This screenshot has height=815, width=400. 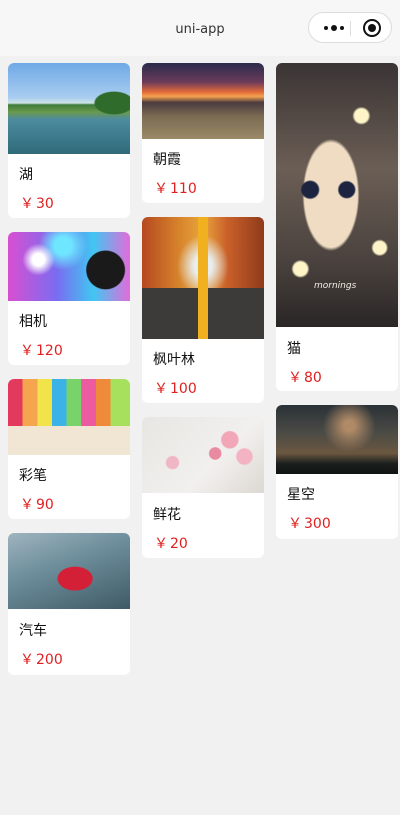 I want to click on product-card-camera: 相机 ￥ 120, so click(x=69, y=298).